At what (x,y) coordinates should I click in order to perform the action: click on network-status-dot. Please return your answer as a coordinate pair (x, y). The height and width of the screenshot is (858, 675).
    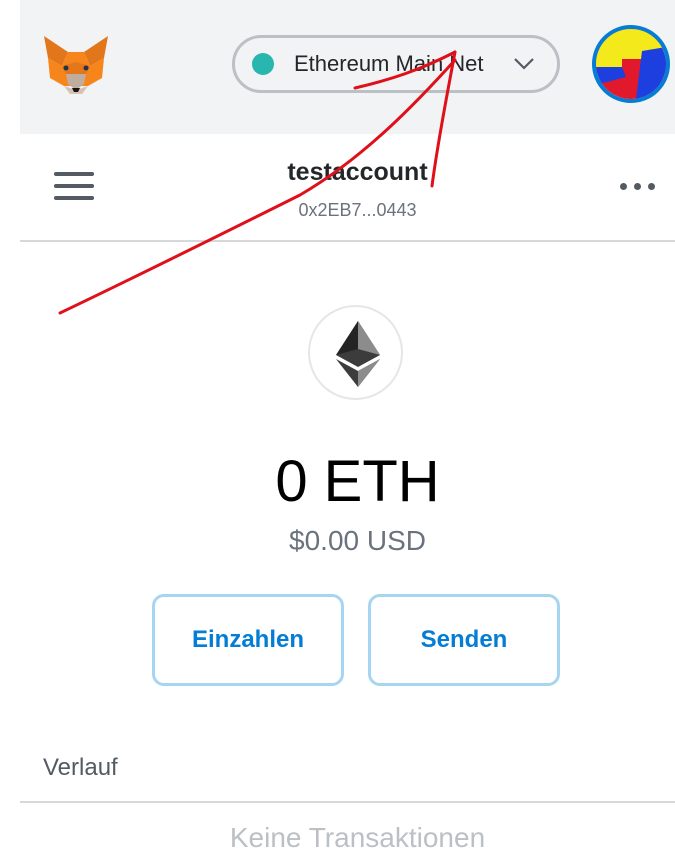
    Looking at the image, I should click on (263, 64).